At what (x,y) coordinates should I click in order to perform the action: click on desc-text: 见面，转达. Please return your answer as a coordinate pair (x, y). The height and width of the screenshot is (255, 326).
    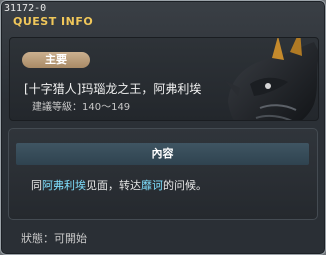
    Looking at the image, I should click on (113, 185).